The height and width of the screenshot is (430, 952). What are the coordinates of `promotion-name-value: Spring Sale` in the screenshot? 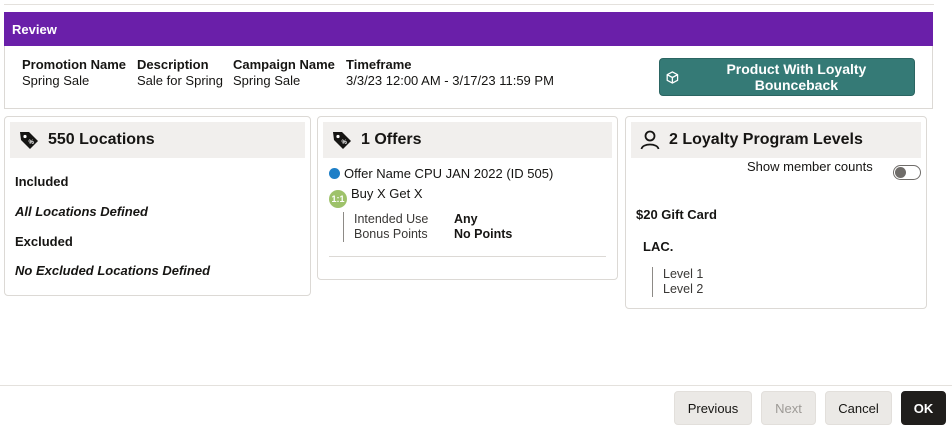 It's located at (56, 80).